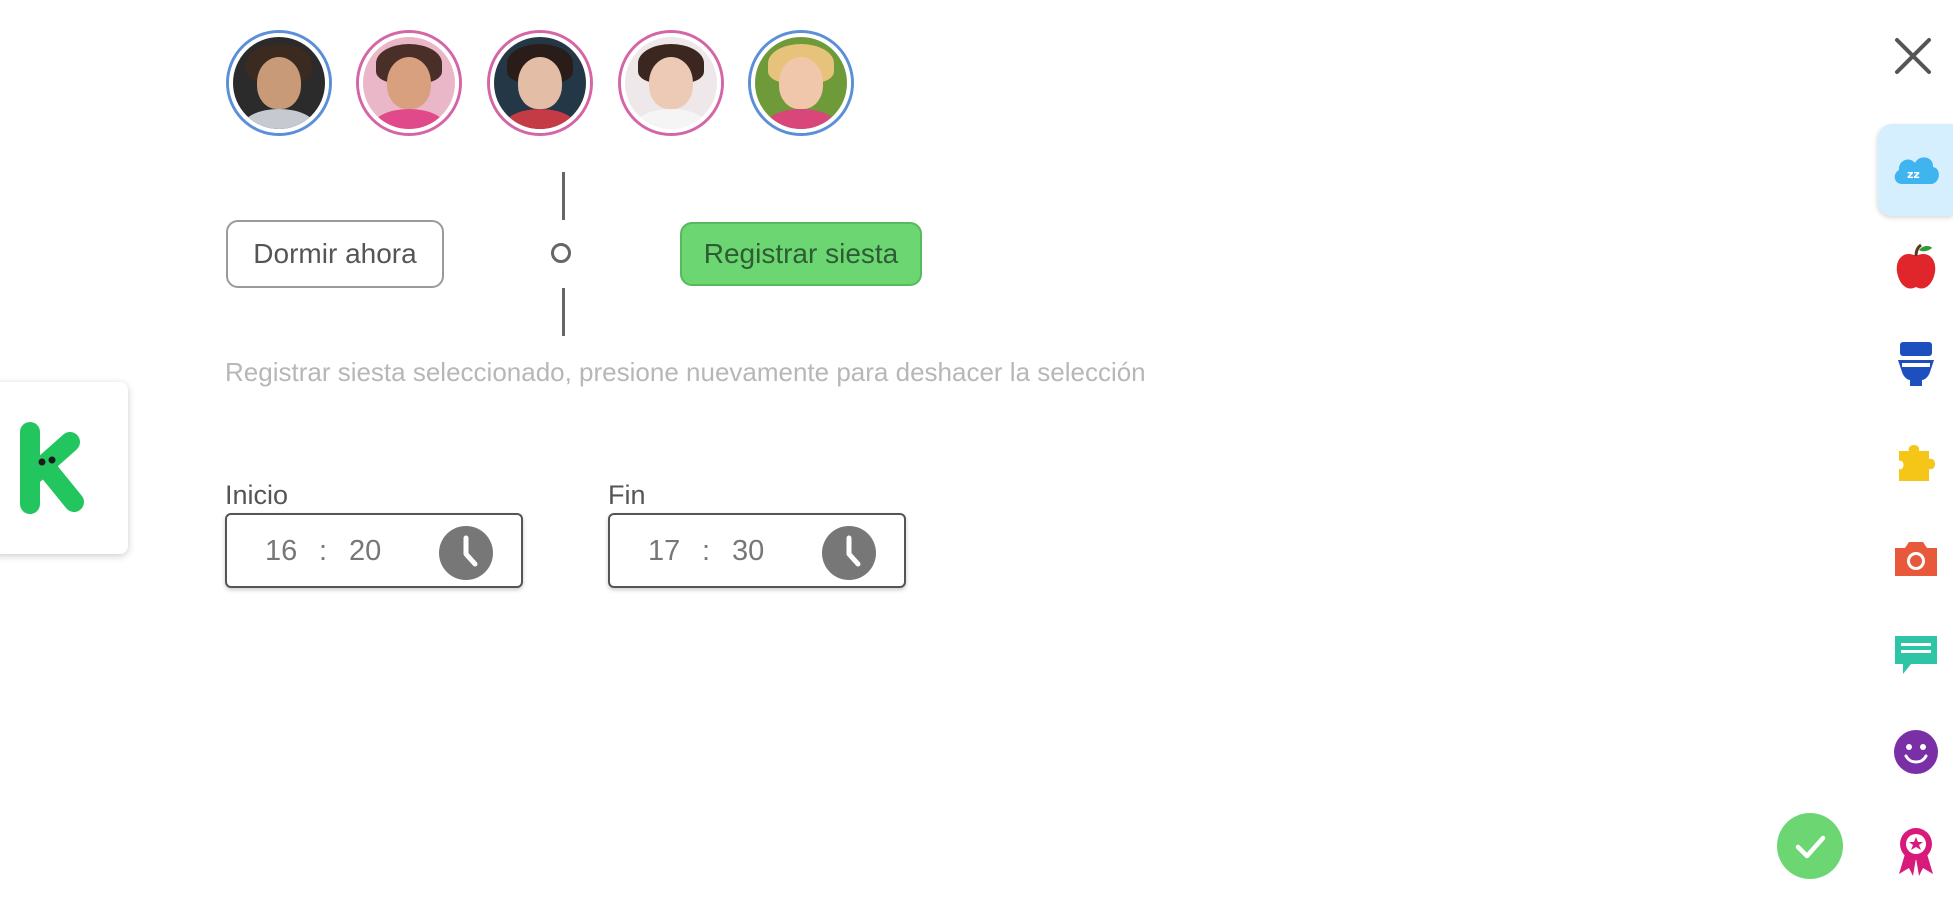  I want to click on sidebar-item-photos, so click(1915, 558).